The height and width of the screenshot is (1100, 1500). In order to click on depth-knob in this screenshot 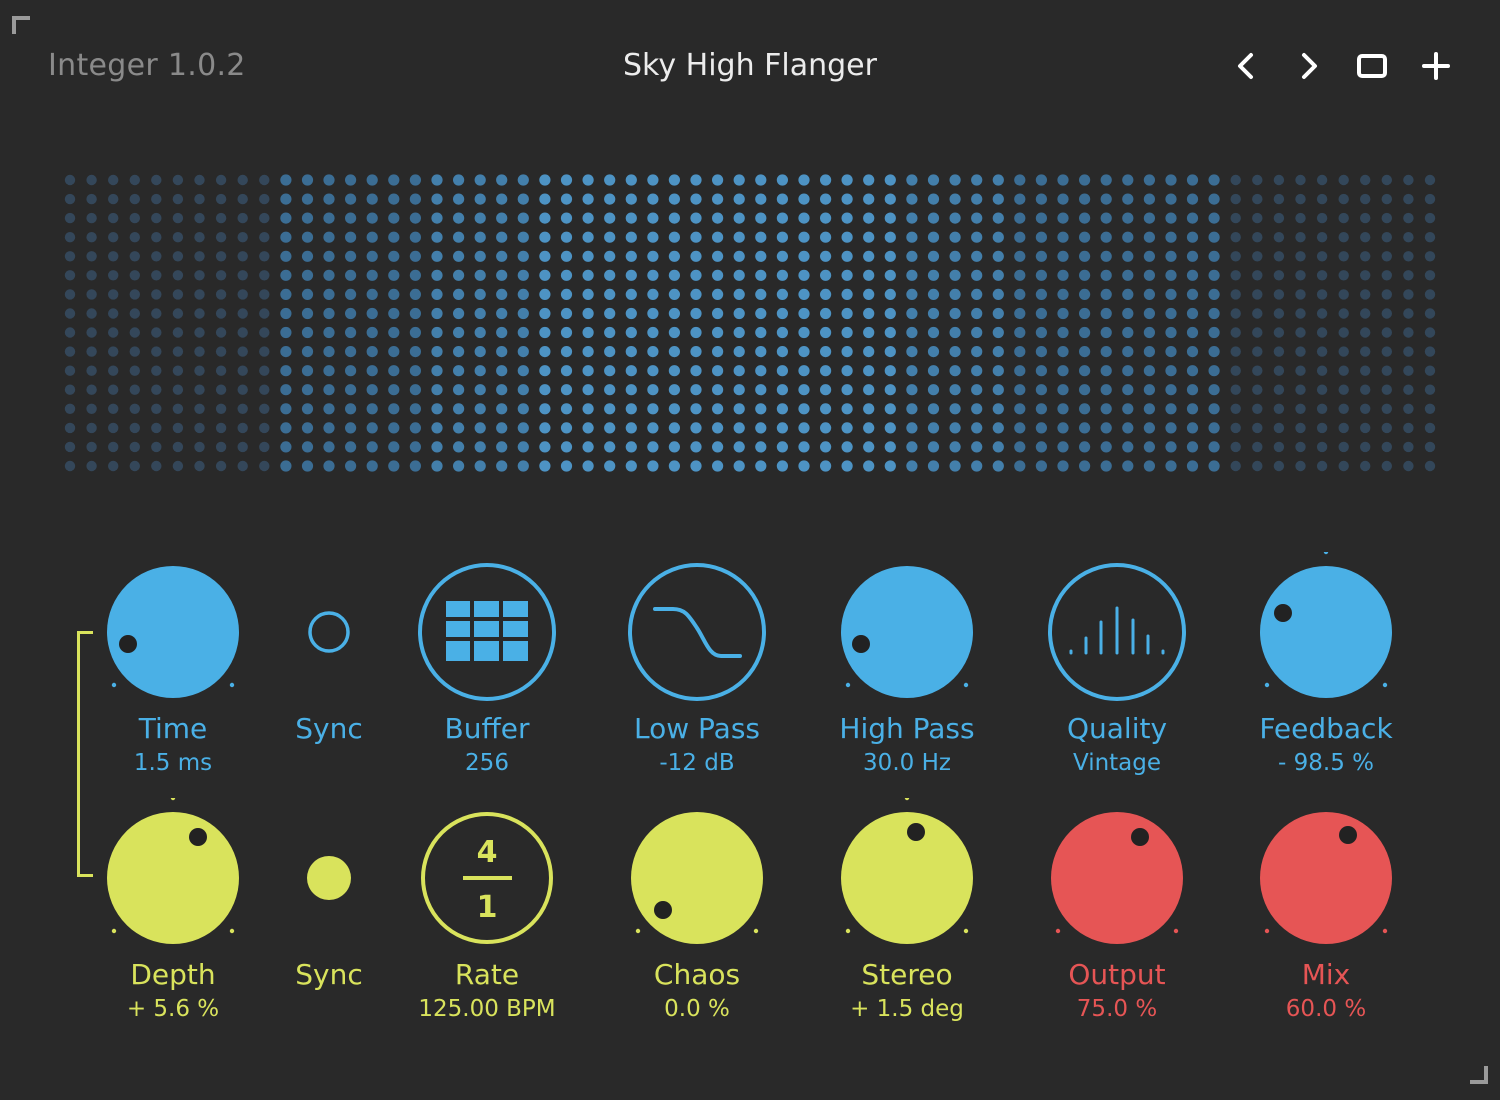, I will do `click(173, 878)`.